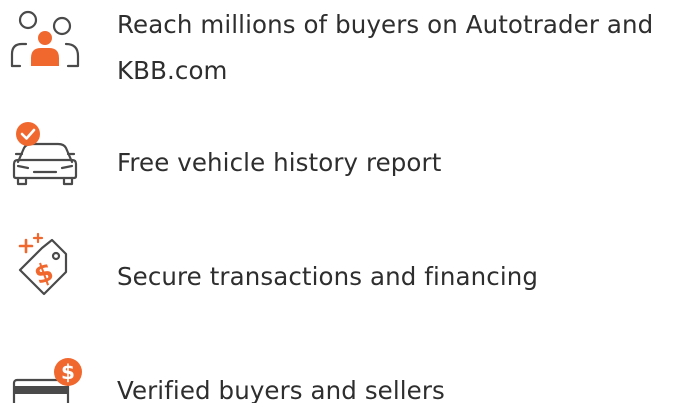 The height and width of the screenshot is (403, 684). Describe the element at coordinates (45, 378) in the screenshot. I see `card-dollar-icon: $` at that location.